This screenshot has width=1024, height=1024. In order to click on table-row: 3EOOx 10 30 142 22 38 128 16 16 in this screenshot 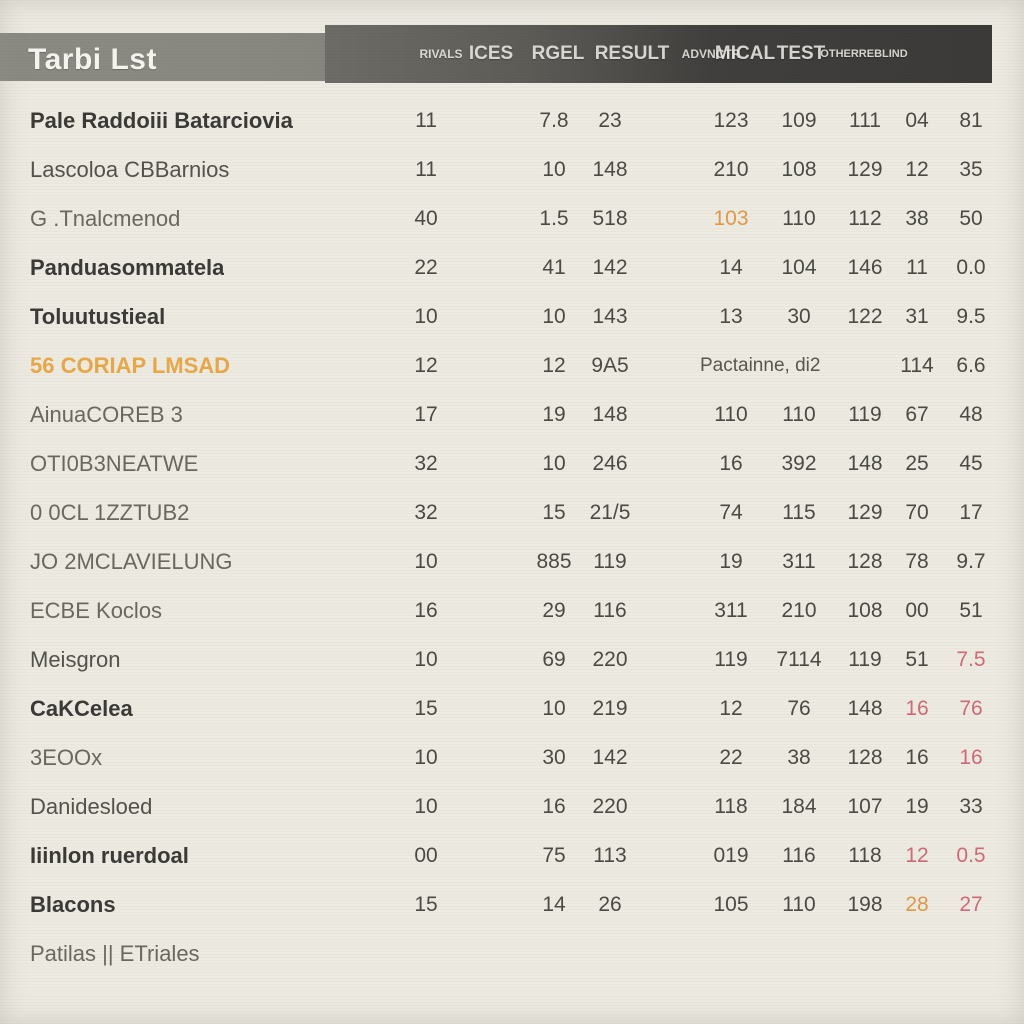, I will do `click(512, 757)`.